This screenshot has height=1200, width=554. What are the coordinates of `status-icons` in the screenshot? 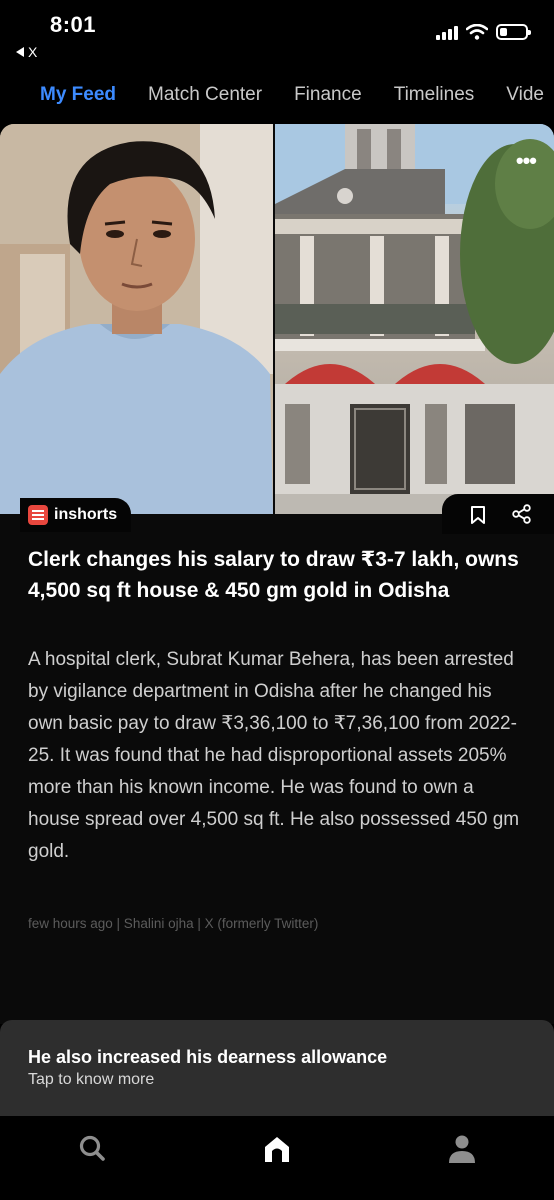 It's located at (483, 32).